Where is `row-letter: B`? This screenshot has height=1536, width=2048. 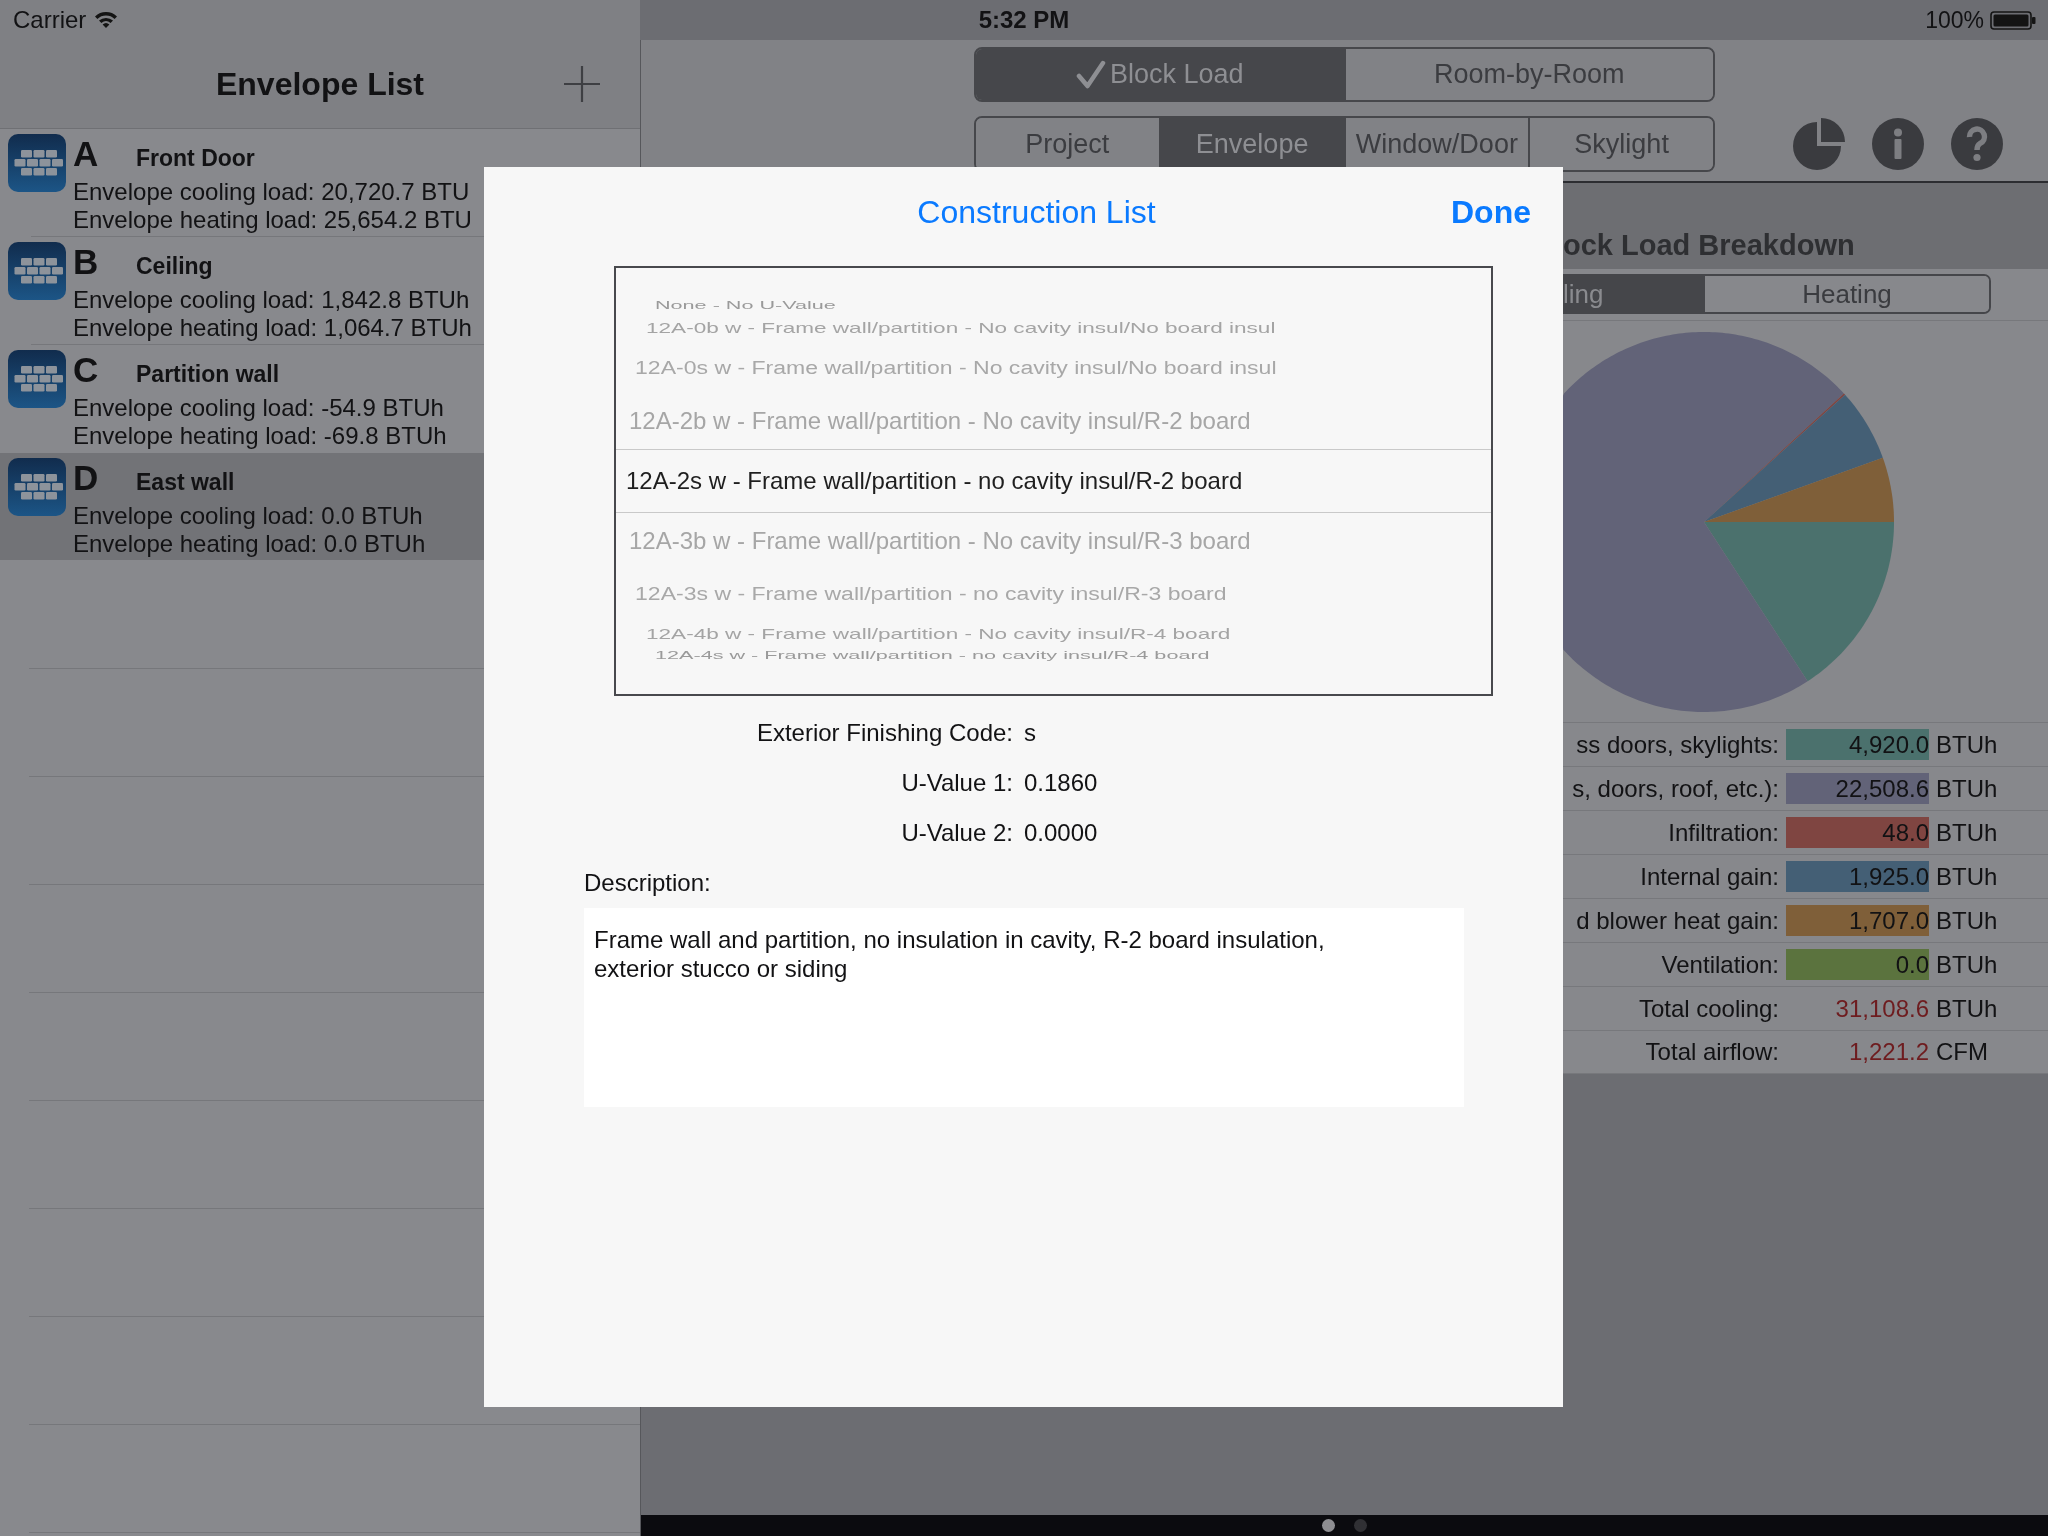
row-letter: B is located at coordinates (86, 261).